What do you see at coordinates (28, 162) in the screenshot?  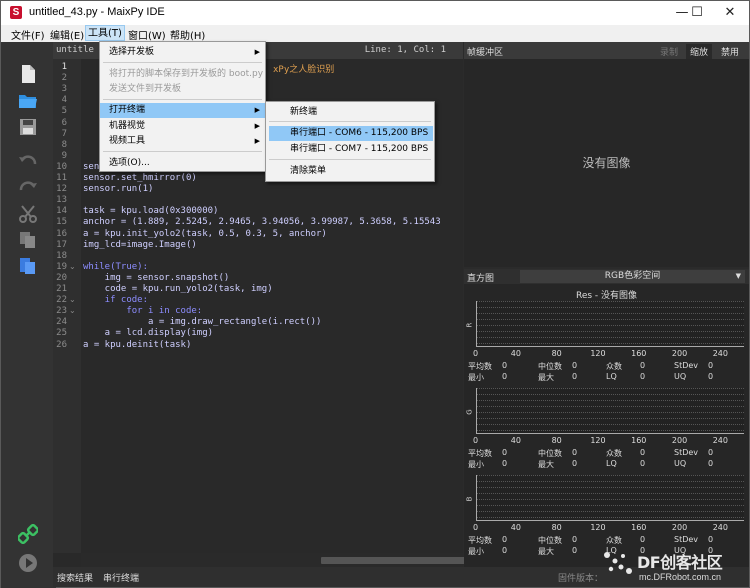 I see `undo-icon` at bounding box center [28, 162].